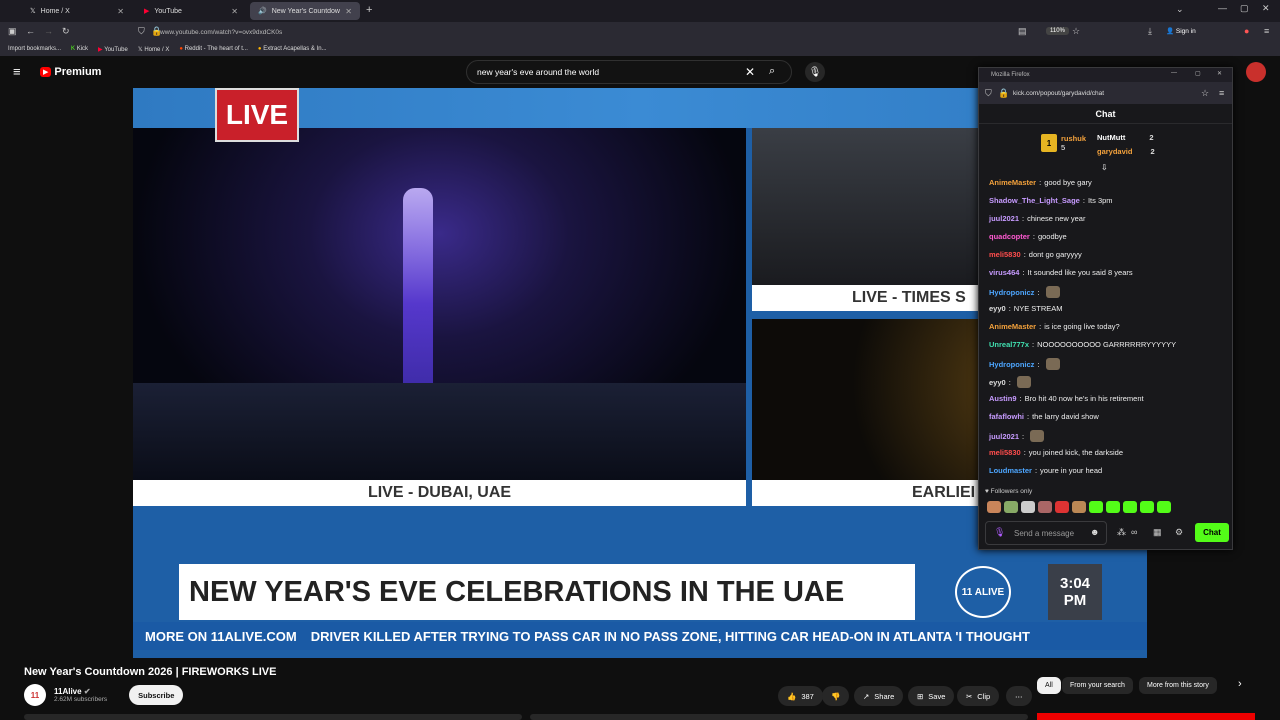 This screenshot has height=720, width=1280. Describe the element at coordinates (156, 695) in the screenshot. I see `subscribe-button: Subscribe` at that location.